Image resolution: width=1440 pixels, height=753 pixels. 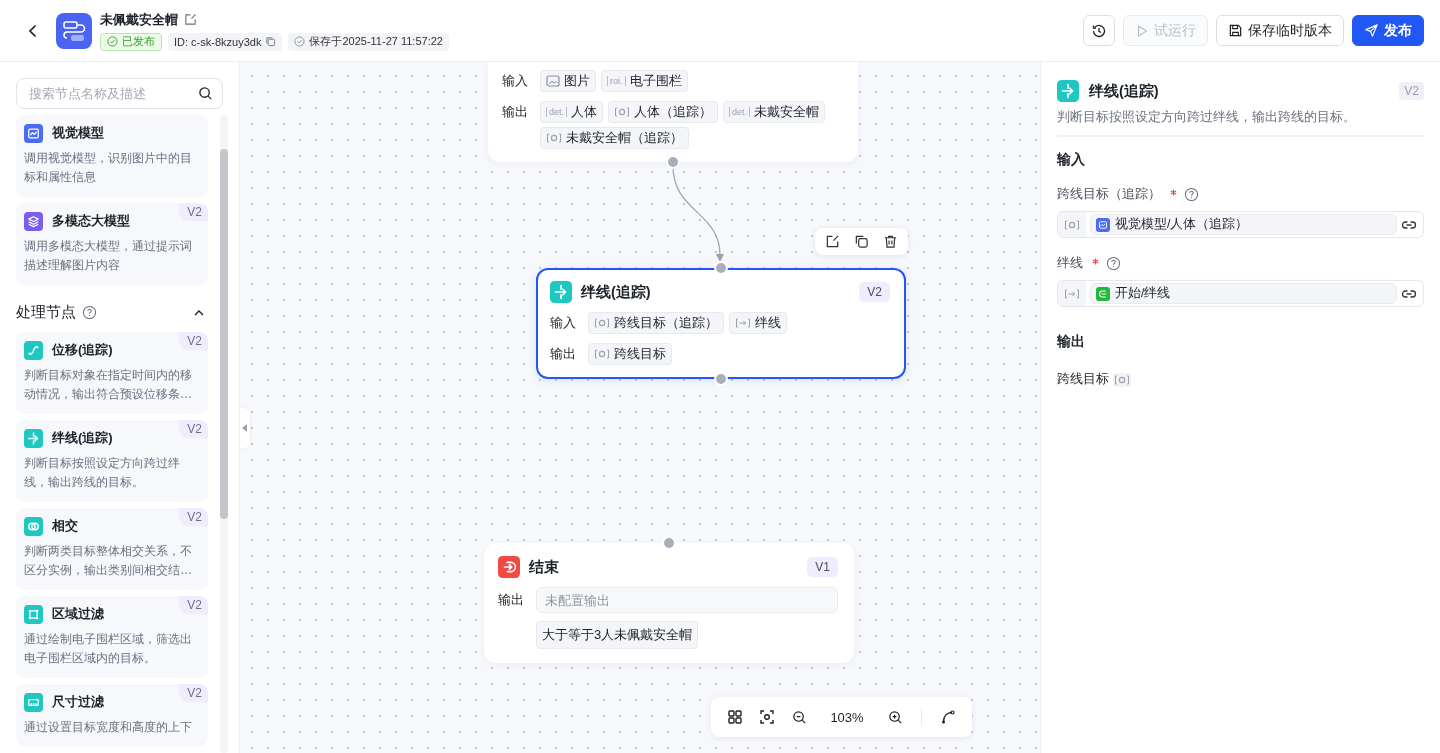 I want to click on node-title: 相交, so click(x=65, y=526).